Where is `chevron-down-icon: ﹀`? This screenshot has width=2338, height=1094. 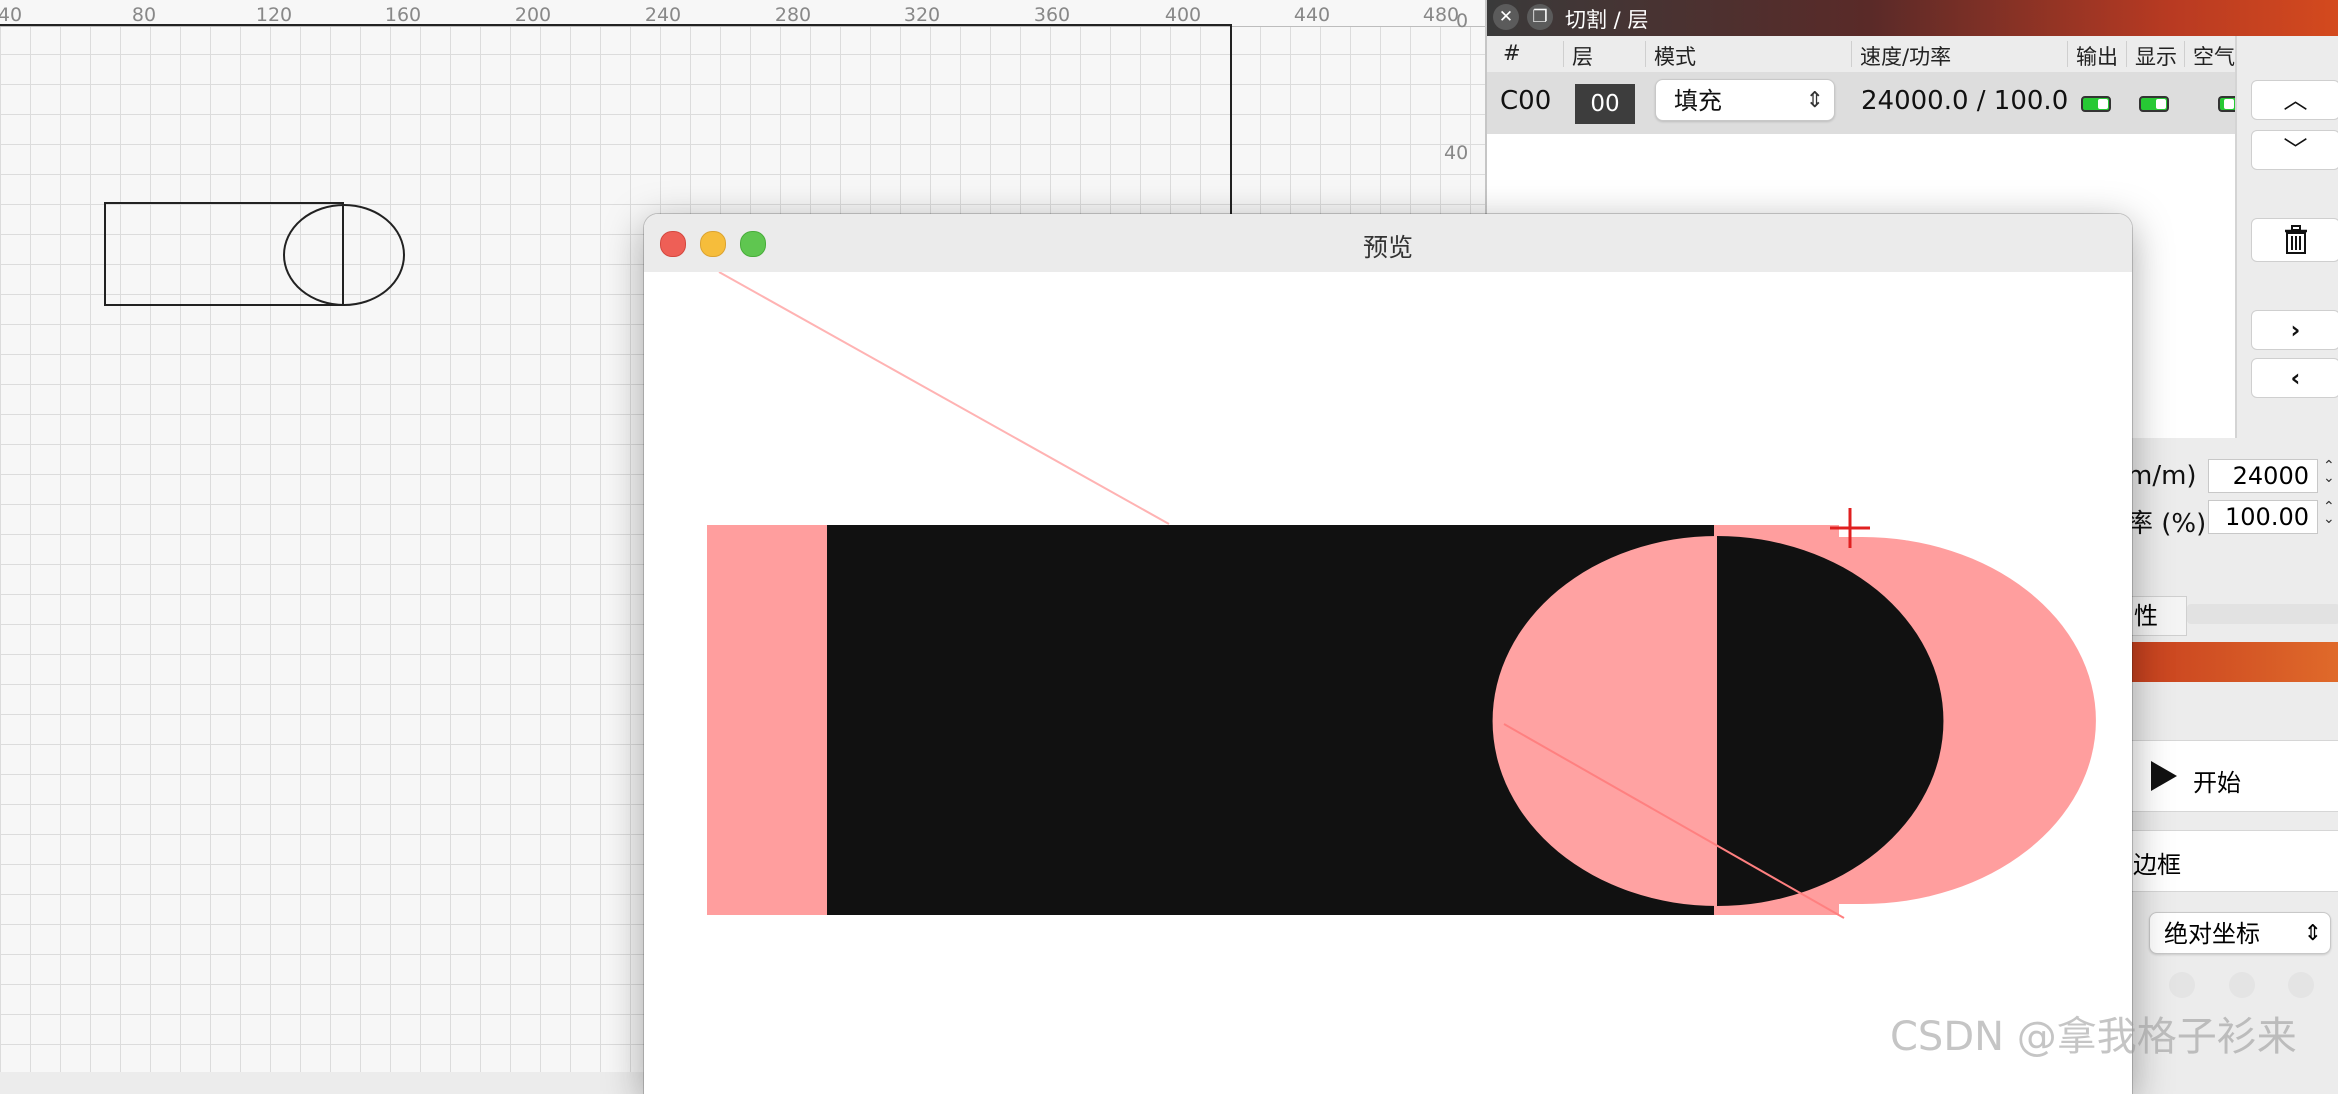
chevron-down-icon: ﹀ is located at coordinates (2295, 150).